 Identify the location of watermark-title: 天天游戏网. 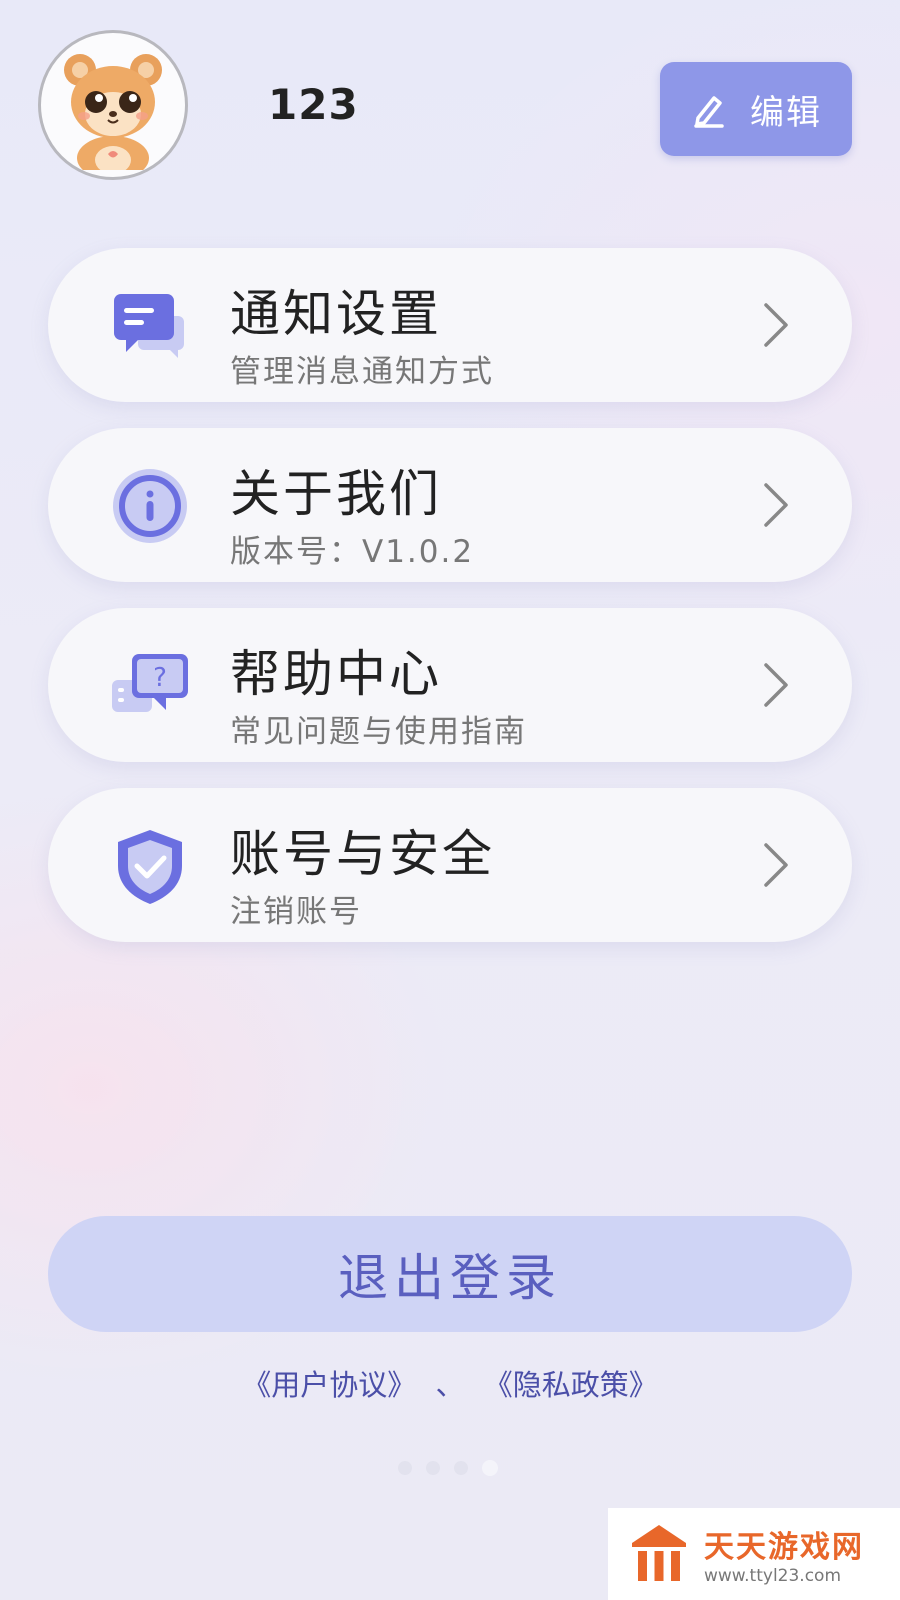
(784, 1547).